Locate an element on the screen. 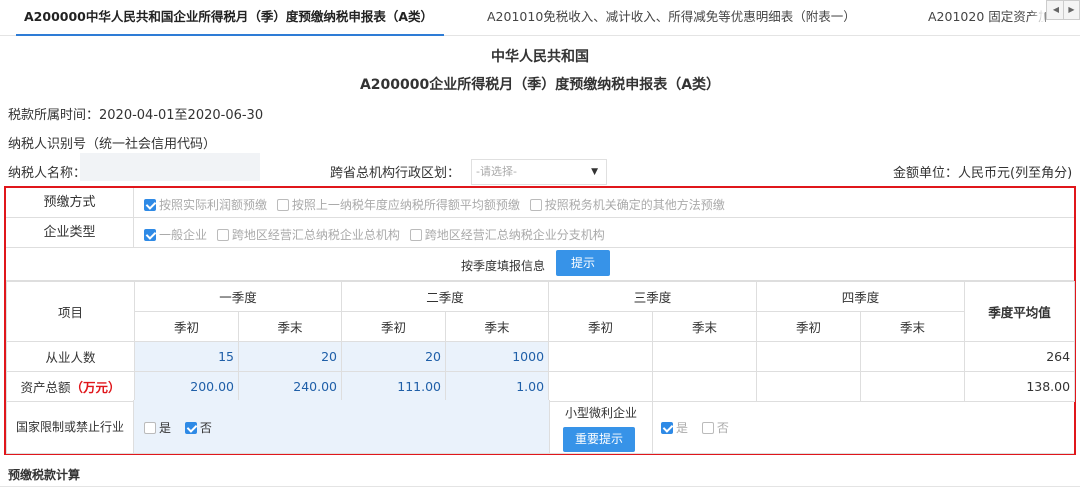 The width and height of the screenshot is (1080, 488). assets-q3-end is located at coordinates (705, 386).